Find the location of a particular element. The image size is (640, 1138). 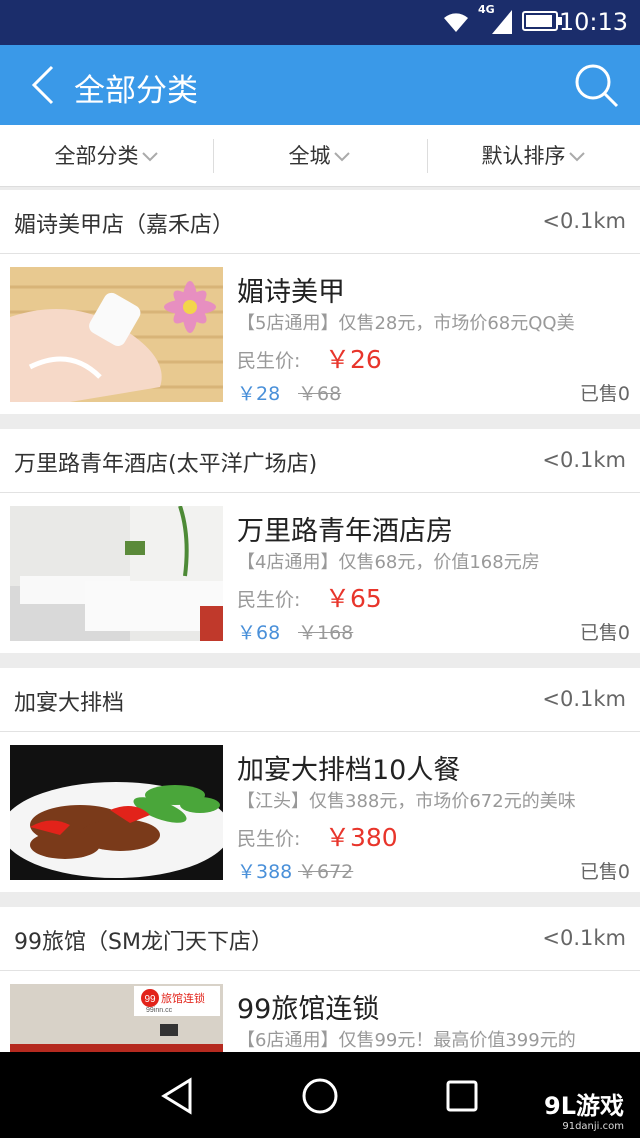

deal-thumbnail: 99 旅馆连锁 99inn.cc is located at coordinates (116, 1018).